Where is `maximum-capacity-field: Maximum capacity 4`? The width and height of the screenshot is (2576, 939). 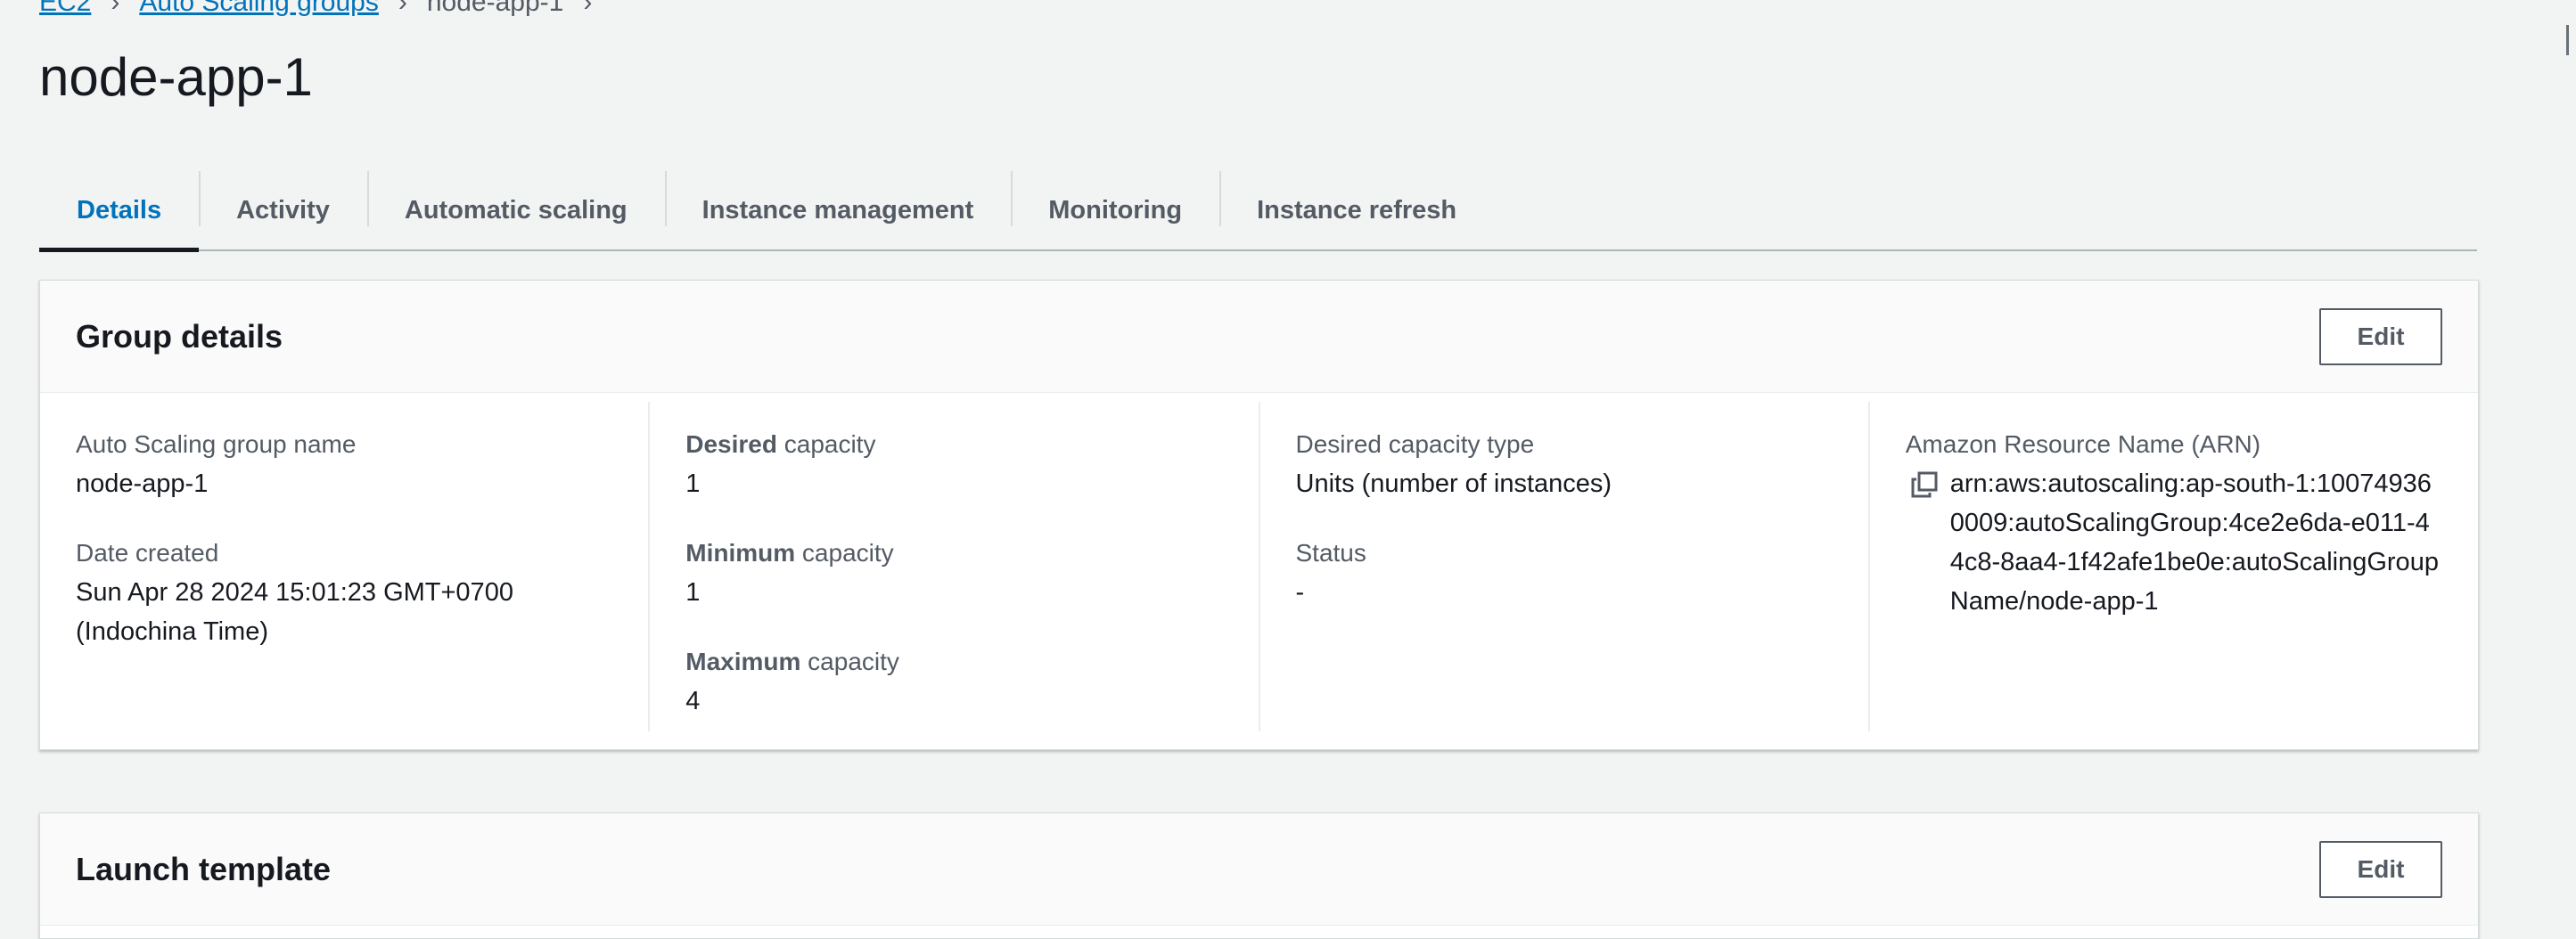 maximum-capacity-field: Maximum capacity 4 is located at coordinates (953, 682).